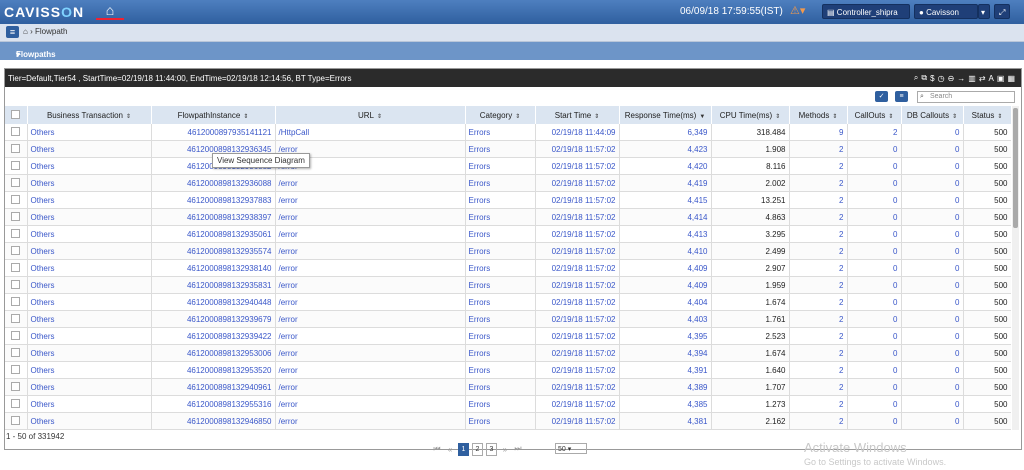 This screenshot has width=1024, height=470. What do you see at coordinates (818, 132) in the screenshot?
I see `methods-cell: 9` at bounding box center [818, 132].